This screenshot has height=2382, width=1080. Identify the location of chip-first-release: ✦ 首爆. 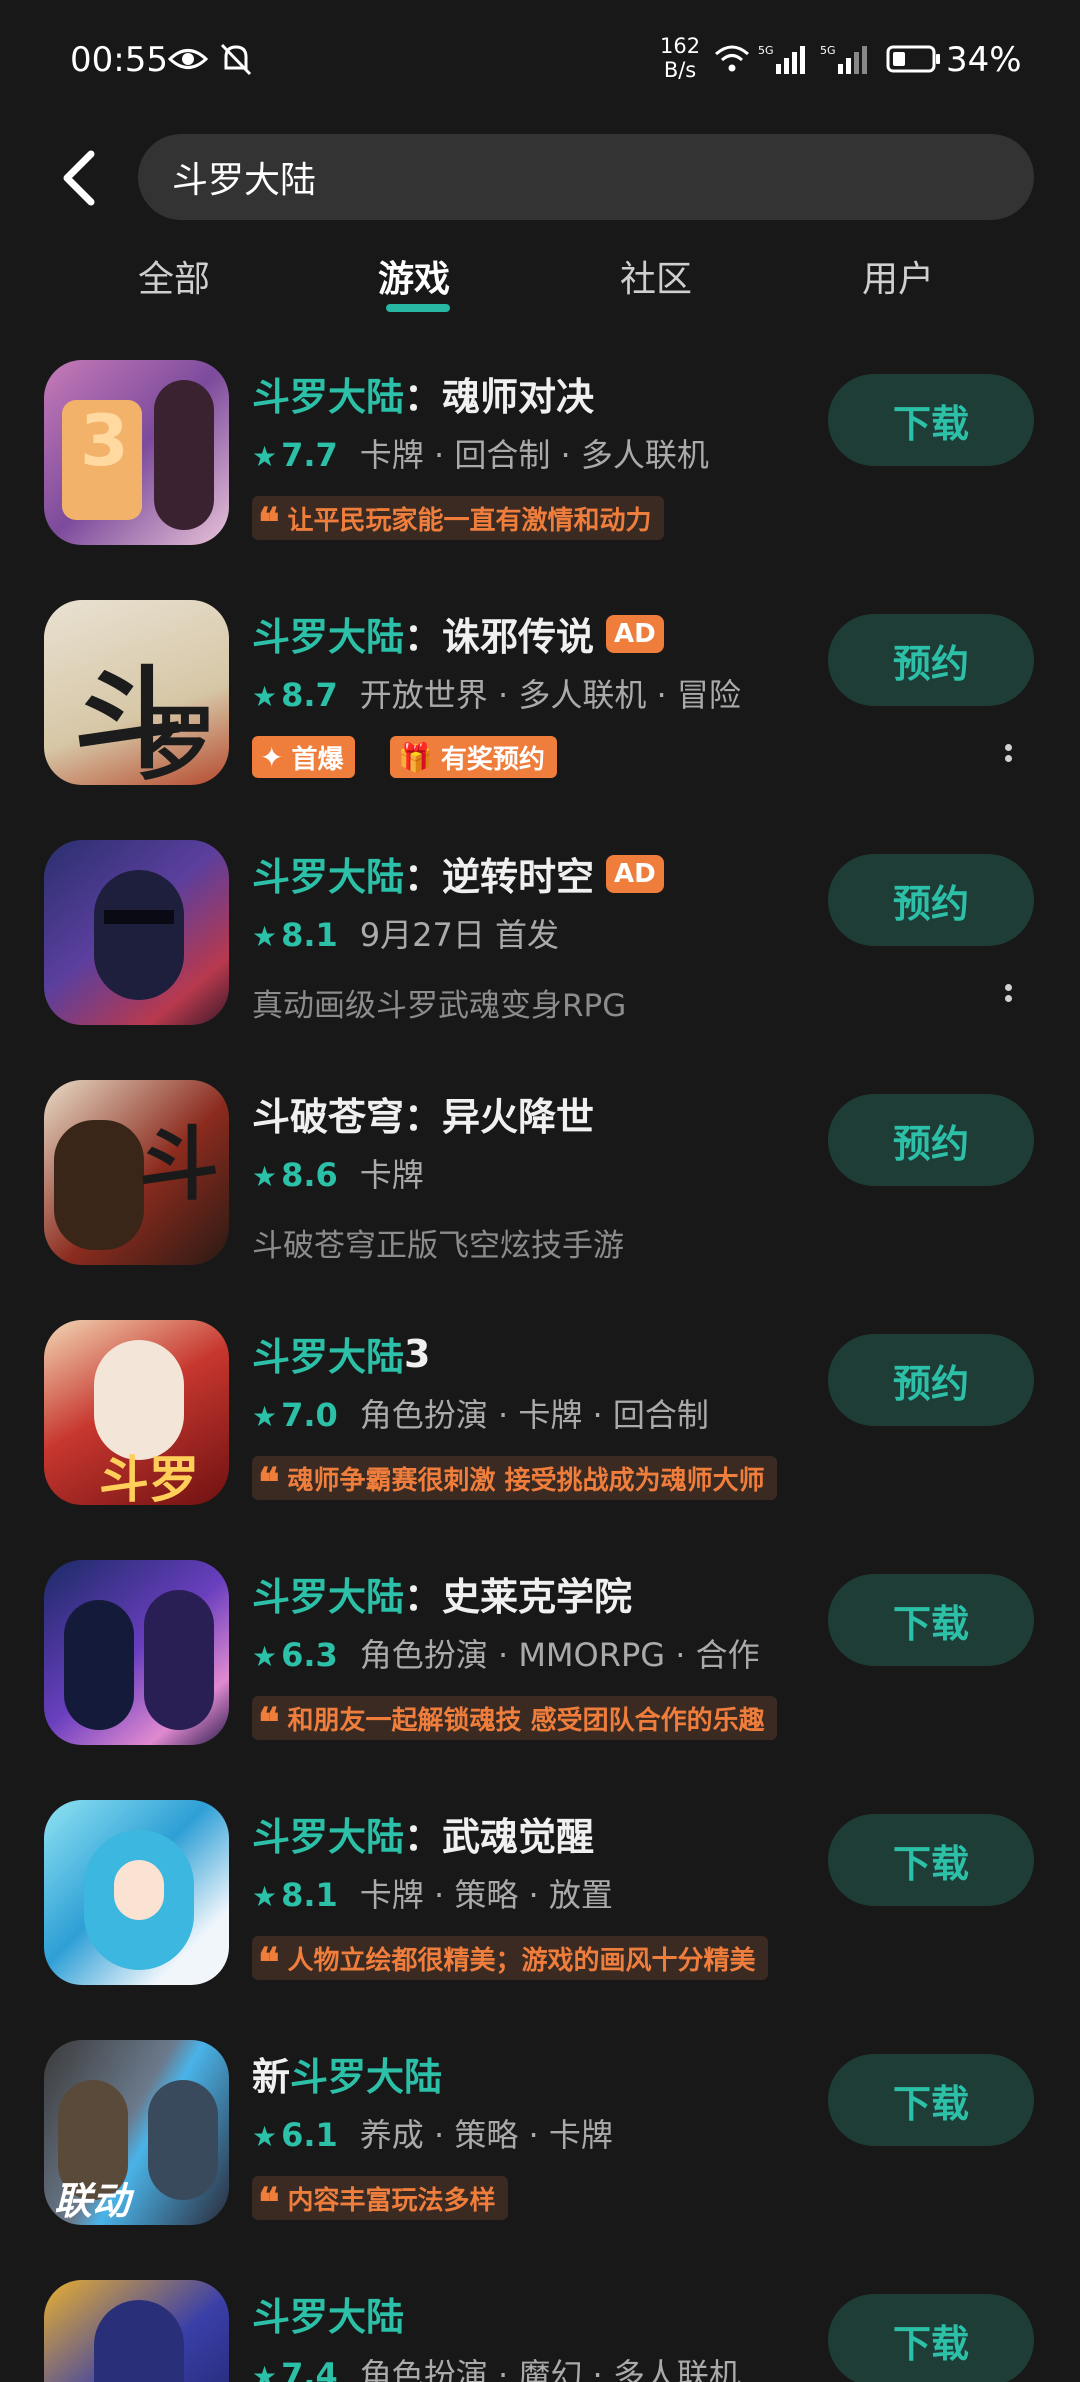
(304, 757).